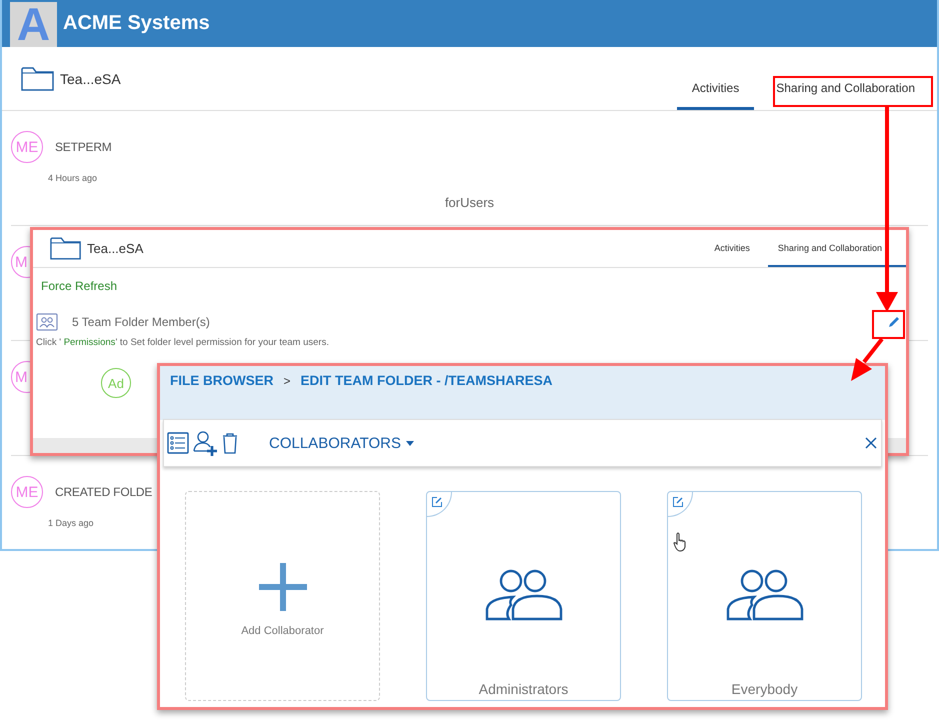  I want to click on member-count: 5 Team Folder Member(s), so click(141, 322).